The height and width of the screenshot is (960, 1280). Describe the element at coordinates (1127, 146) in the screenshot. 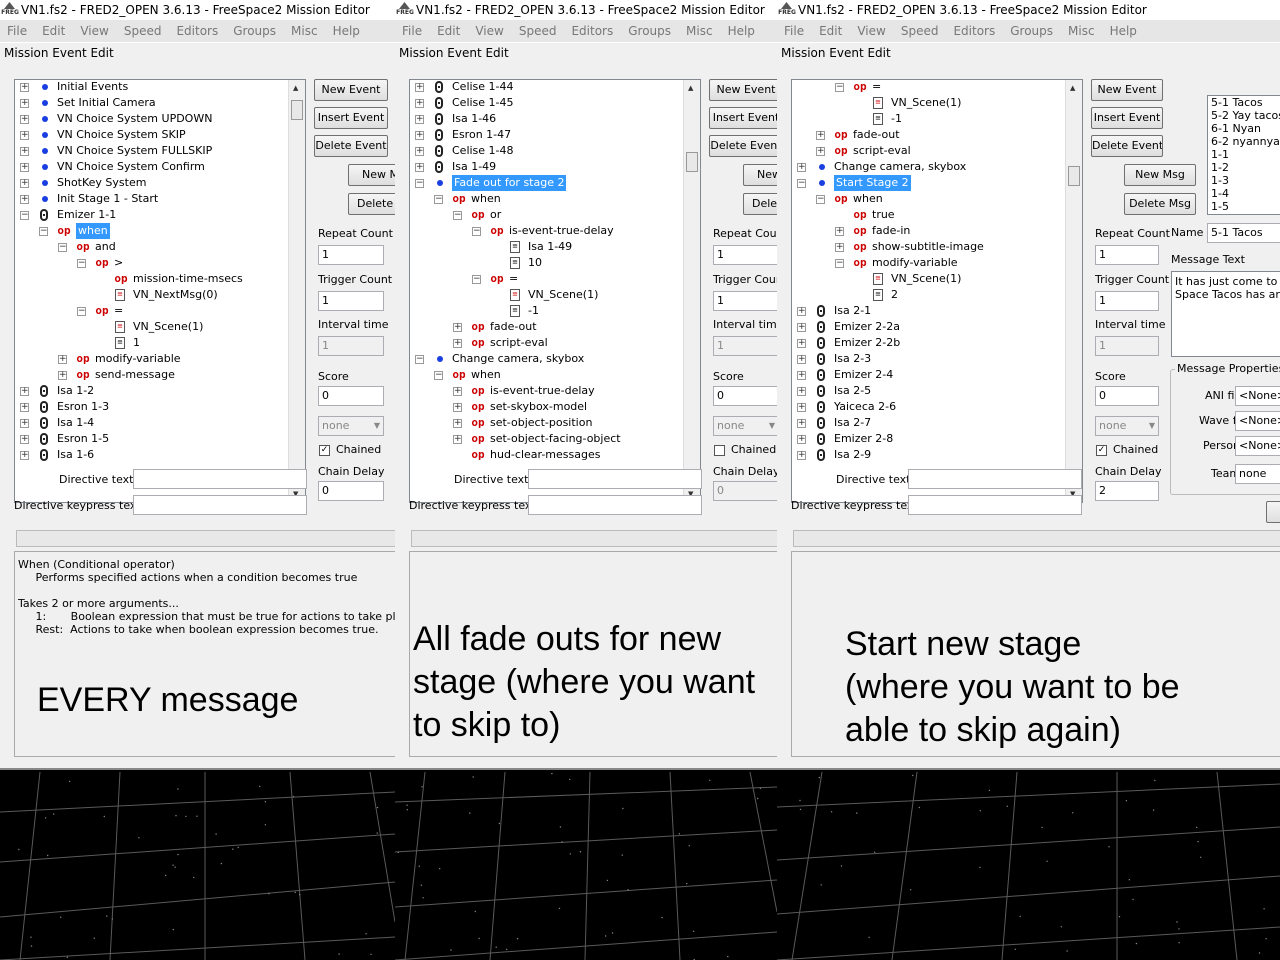

I see `delete-event-button: Delete Event` at that location.